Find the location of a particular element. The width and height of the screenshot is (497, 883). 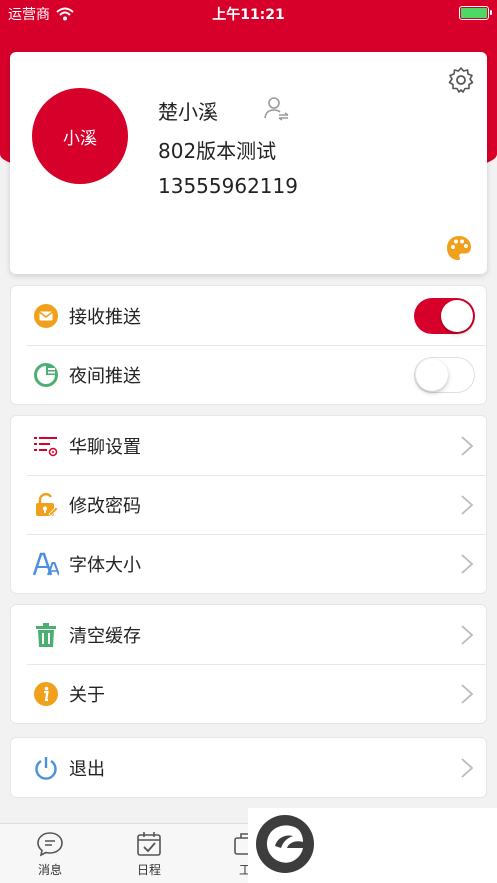

change-password-row: 修改密码 is located at coordinates (248, 504).